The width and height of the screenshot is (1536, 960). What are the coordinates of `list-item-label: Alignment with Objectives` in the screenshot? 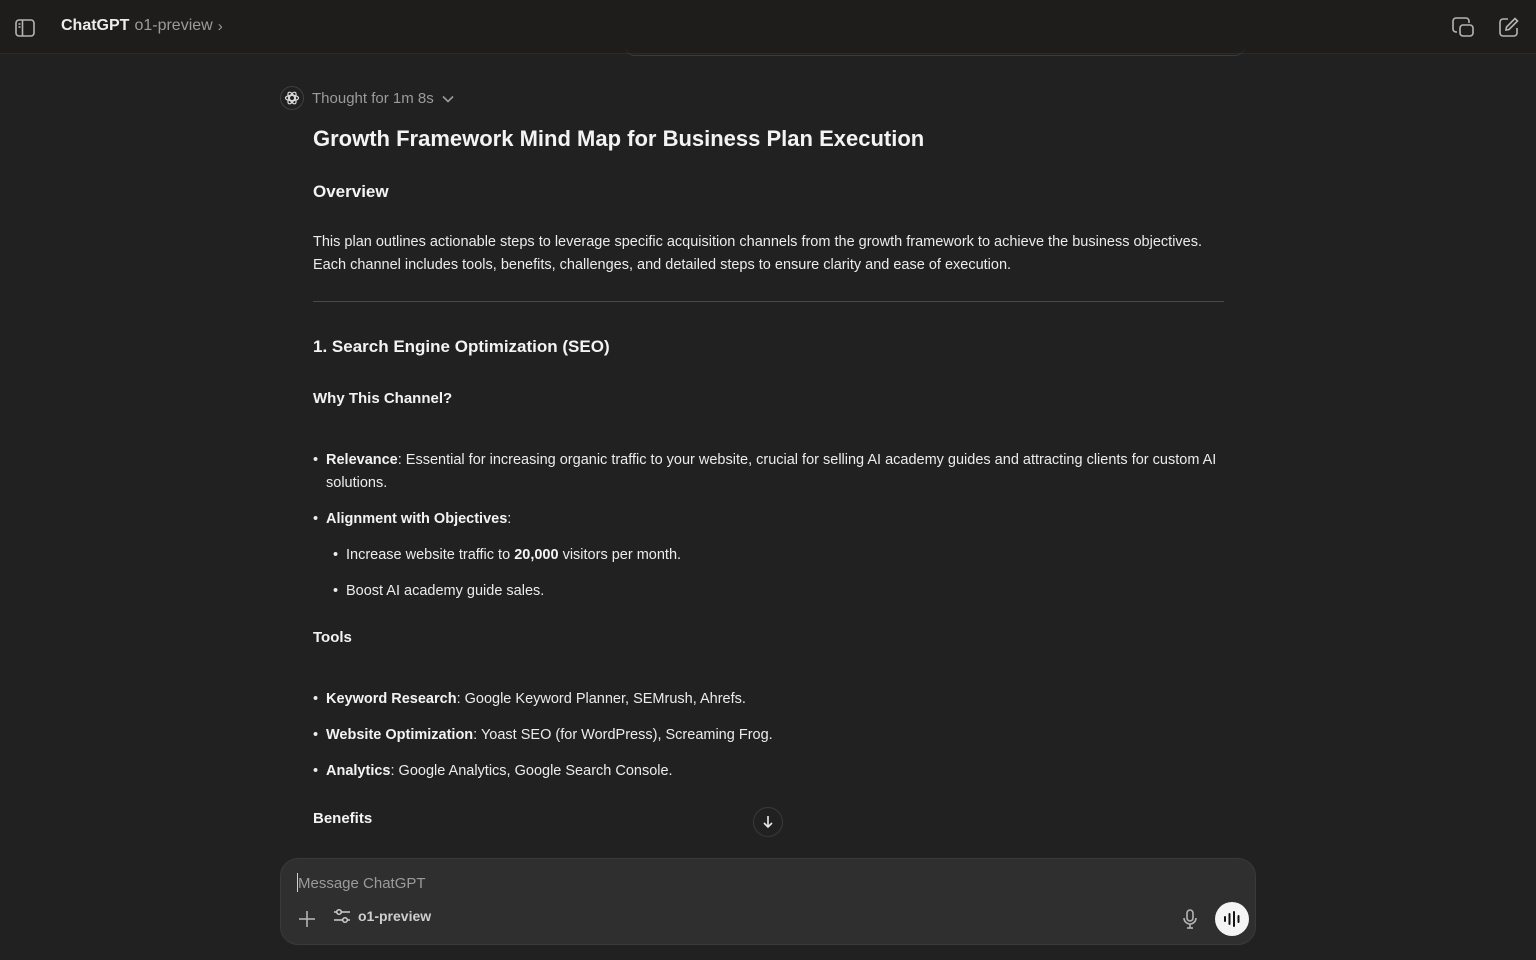 It's located at (417, 519).